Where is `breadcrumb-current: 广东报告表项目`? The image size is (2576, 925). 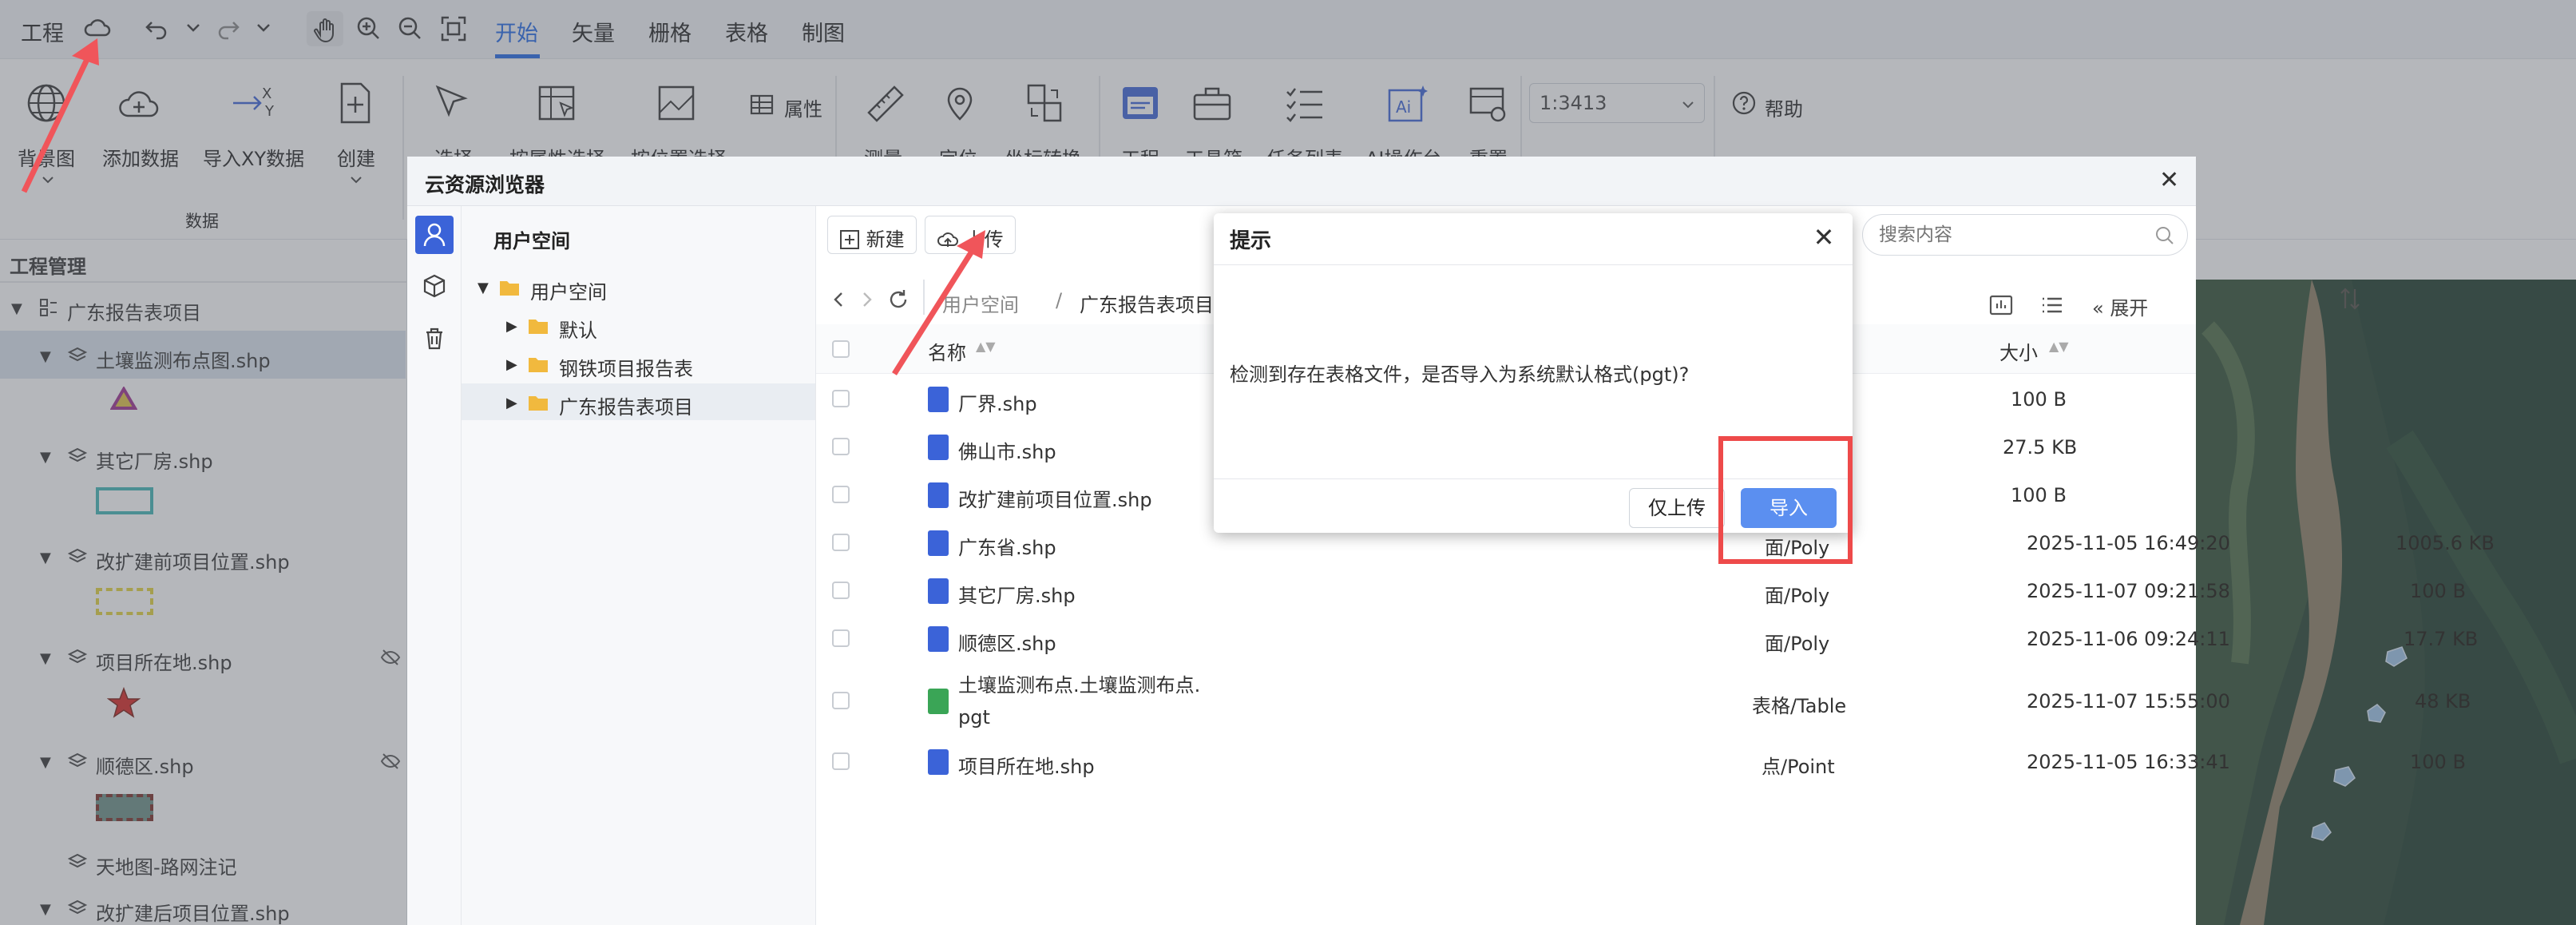 breadcrumb-current: 广东报告表项目 is located at coordinates (1147, 303).